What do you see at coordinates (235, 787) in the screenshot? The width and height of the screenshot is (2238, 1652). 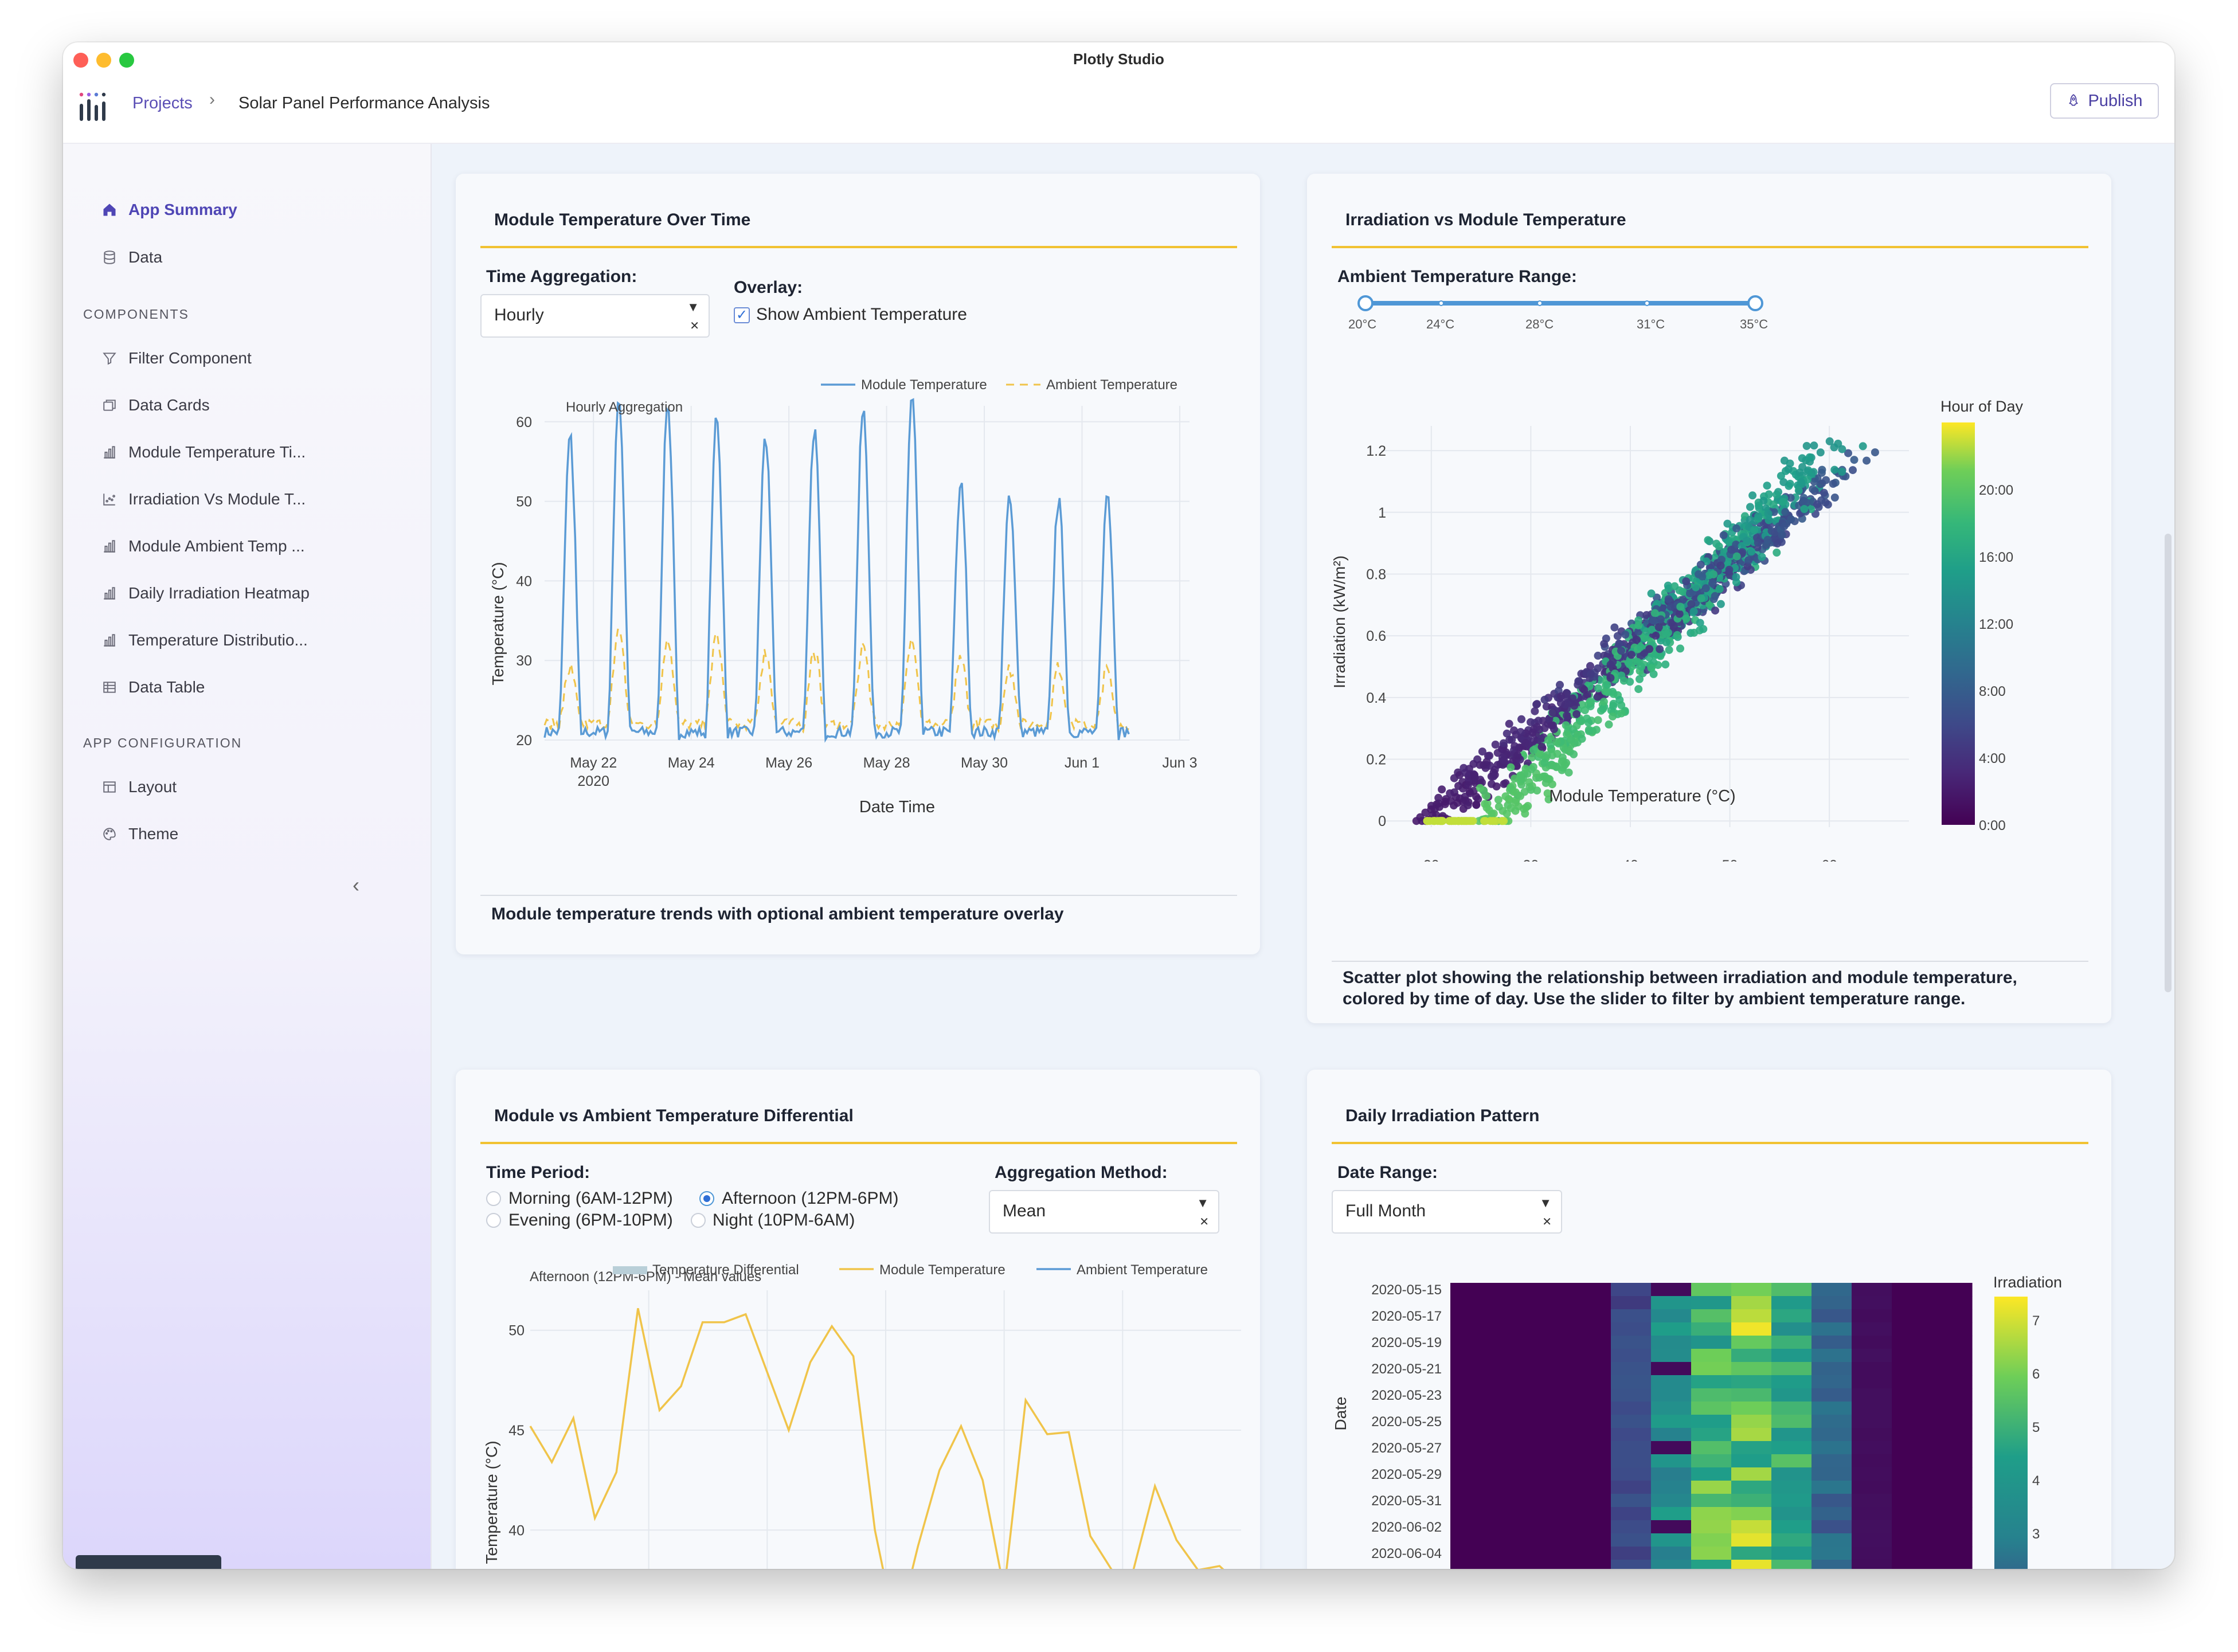 I see `sidebar-item-layout: Layout` at bounding box center [235, 787].